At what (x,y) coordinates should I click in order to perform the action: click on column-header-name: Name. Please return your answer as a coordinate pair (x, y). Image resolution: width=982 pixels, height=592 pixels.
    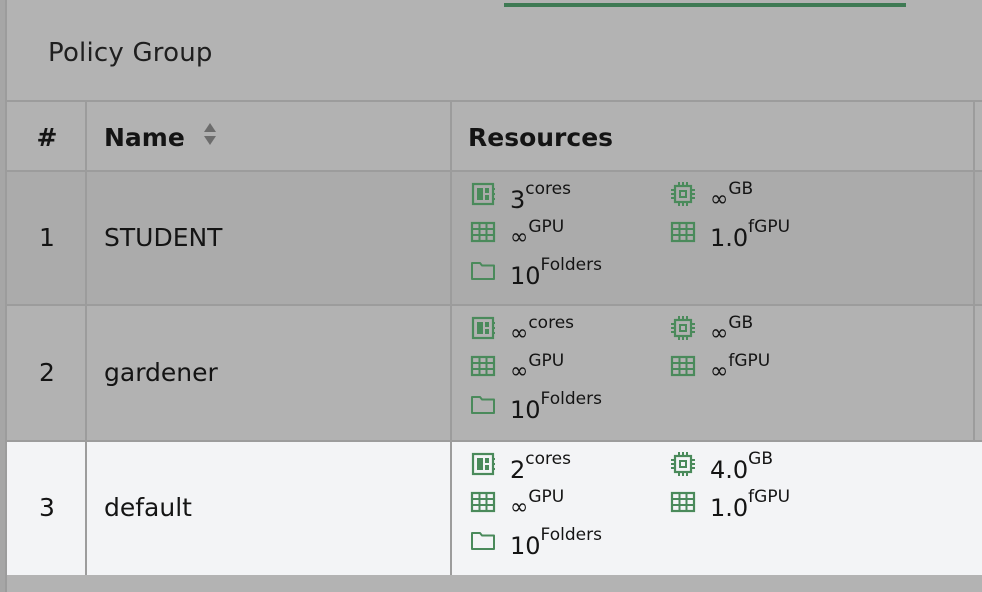
    Looking at the image, I should click on (160, 137).